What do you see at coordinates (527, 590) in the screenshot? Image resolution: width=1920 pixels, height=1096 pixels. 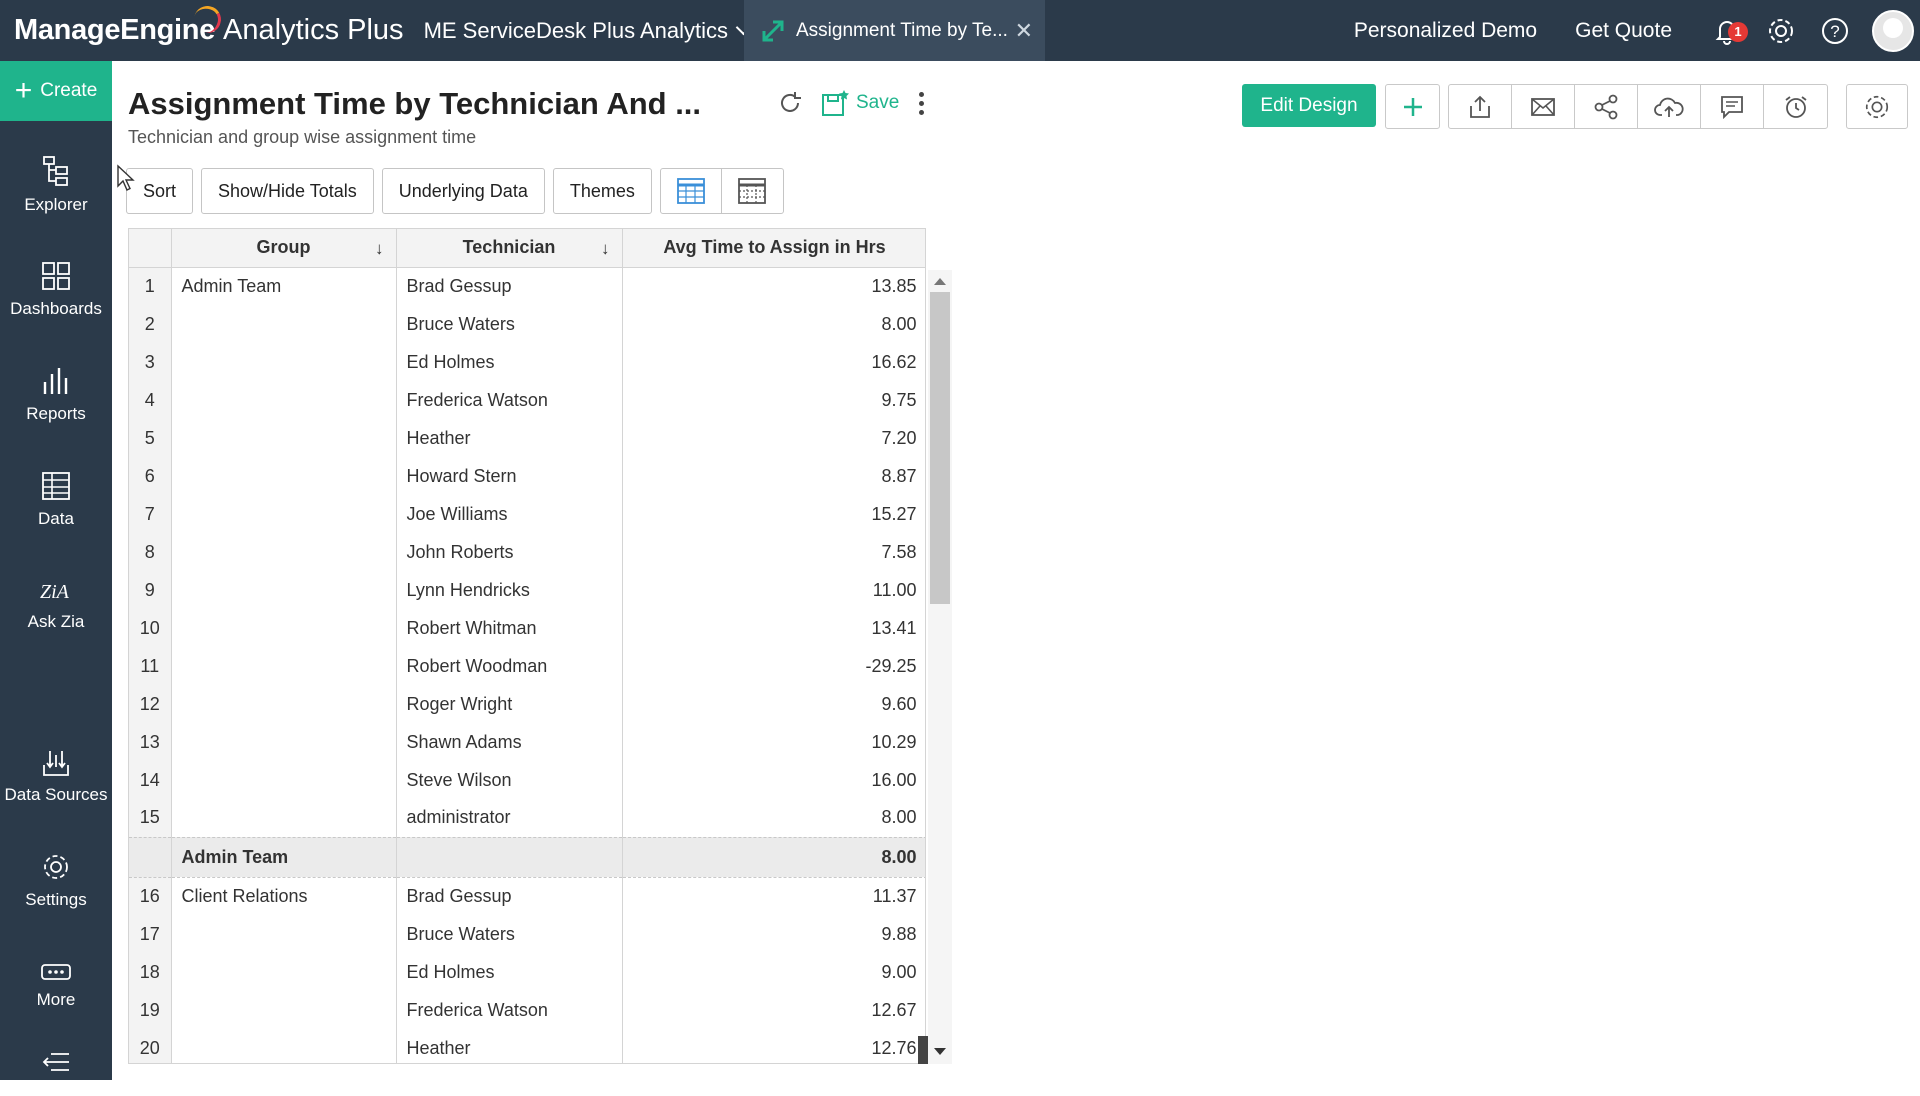 I see `table-row: 9 Lynn Hendricks 11.00` at bounding box center [527, 590].